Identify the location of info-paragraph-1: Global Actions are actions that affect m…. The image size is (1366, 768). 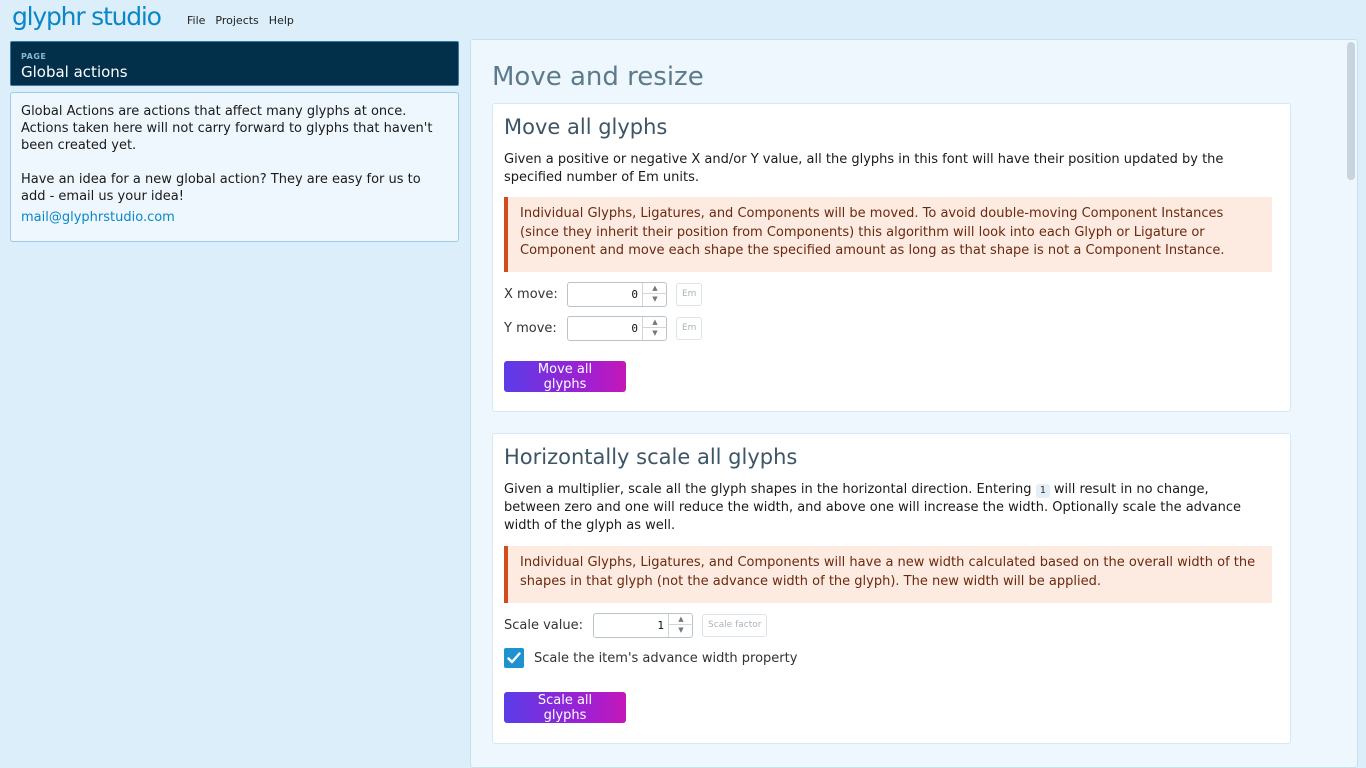
(227, 128).